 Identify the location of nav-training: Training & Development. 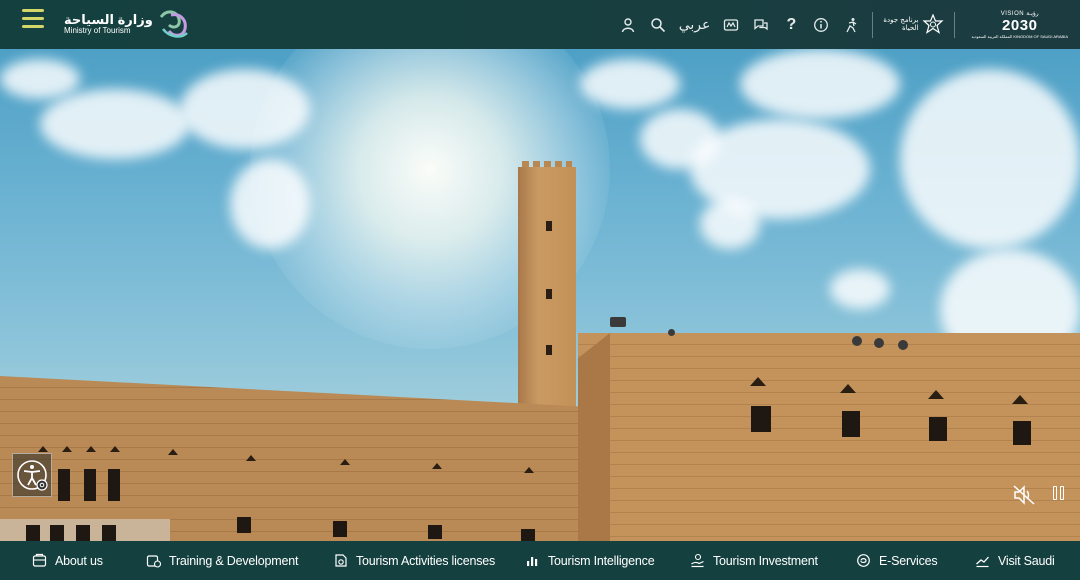
(222, 560).